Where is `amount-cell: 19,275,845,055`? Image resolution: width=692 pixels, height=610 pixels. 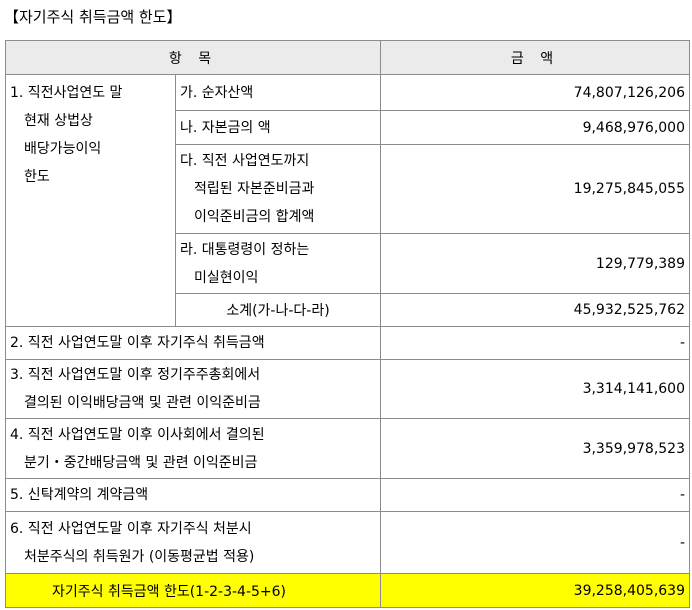 amount-cell: 19,275,845,055 is located at coordinates (535, 189).